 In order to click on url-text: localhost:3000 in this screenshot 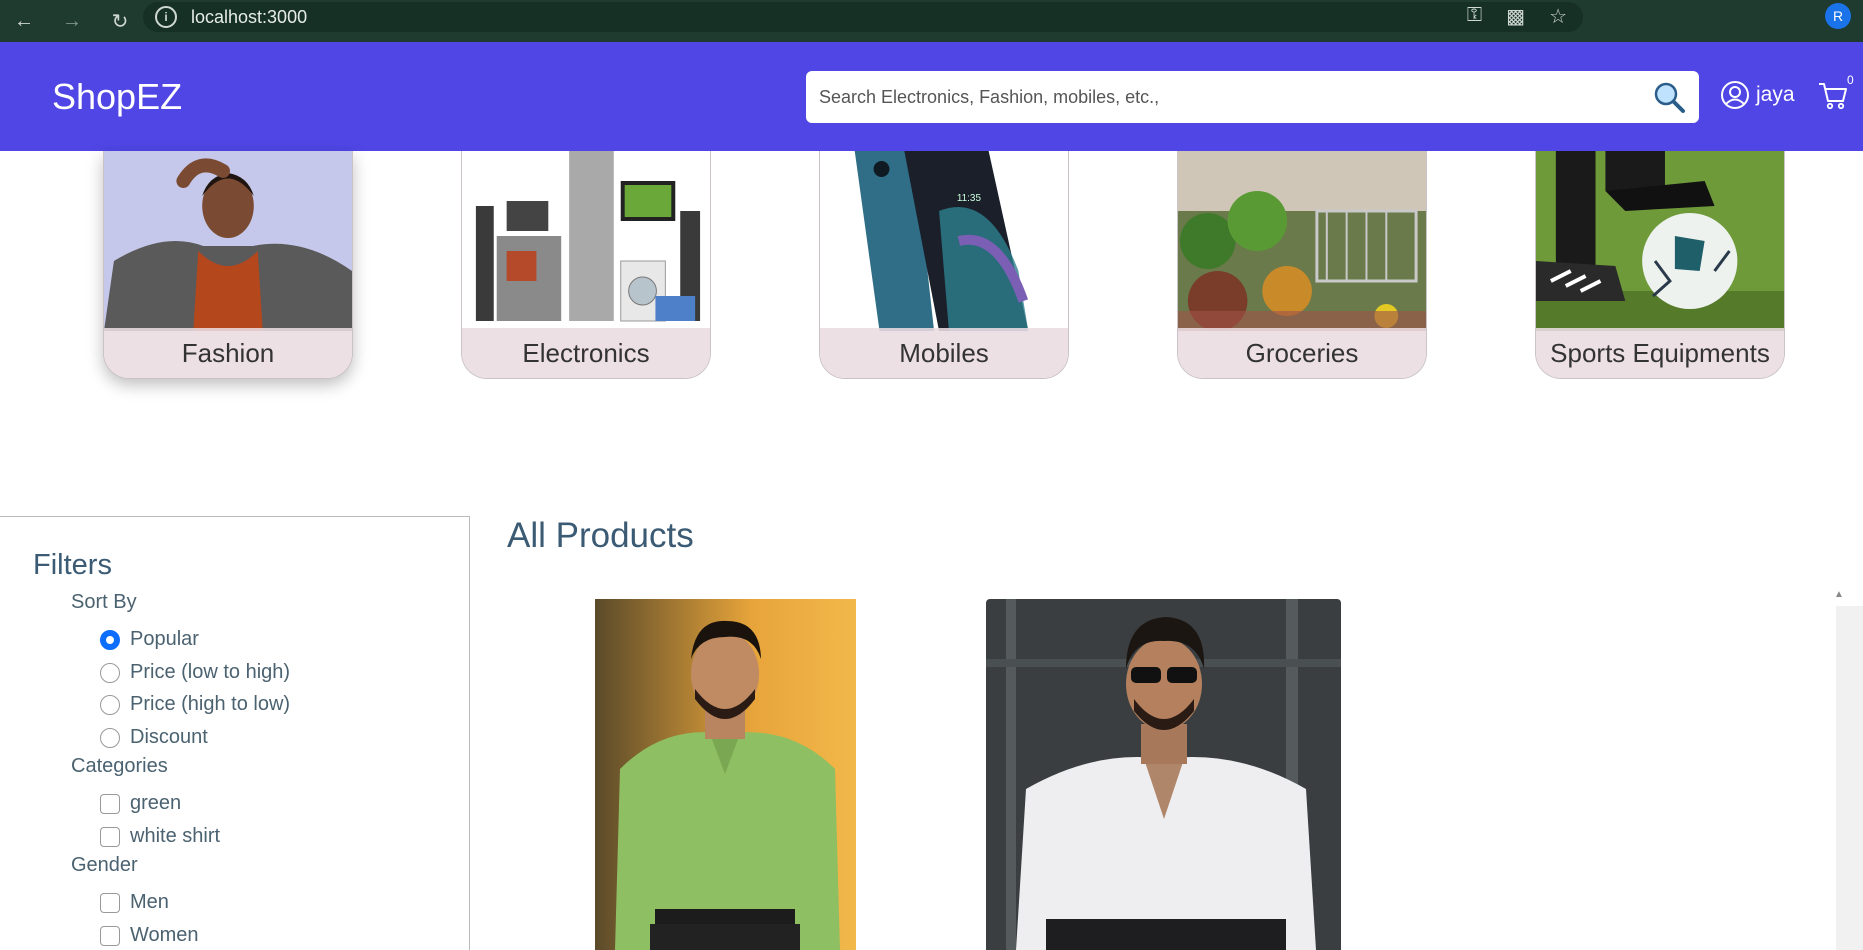, I will do `click(249, 17)`.